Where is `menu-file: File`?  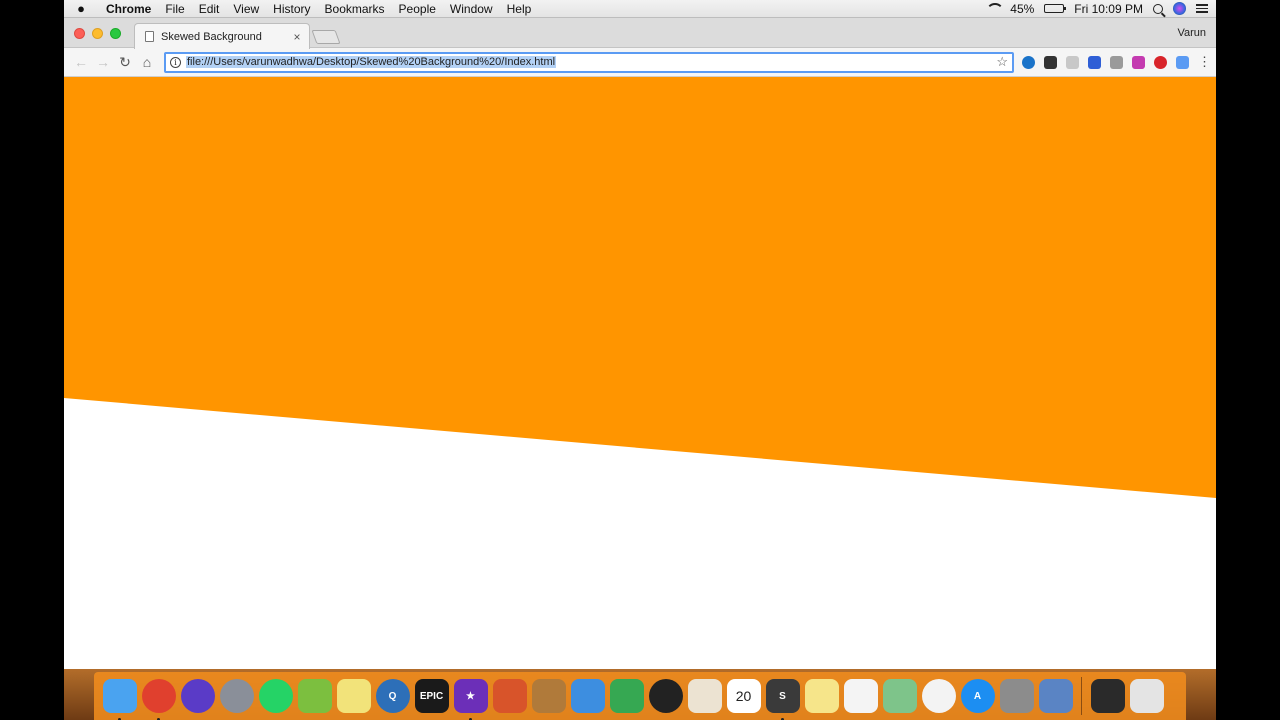
menu-file: File is located at coordinates (174, 9).